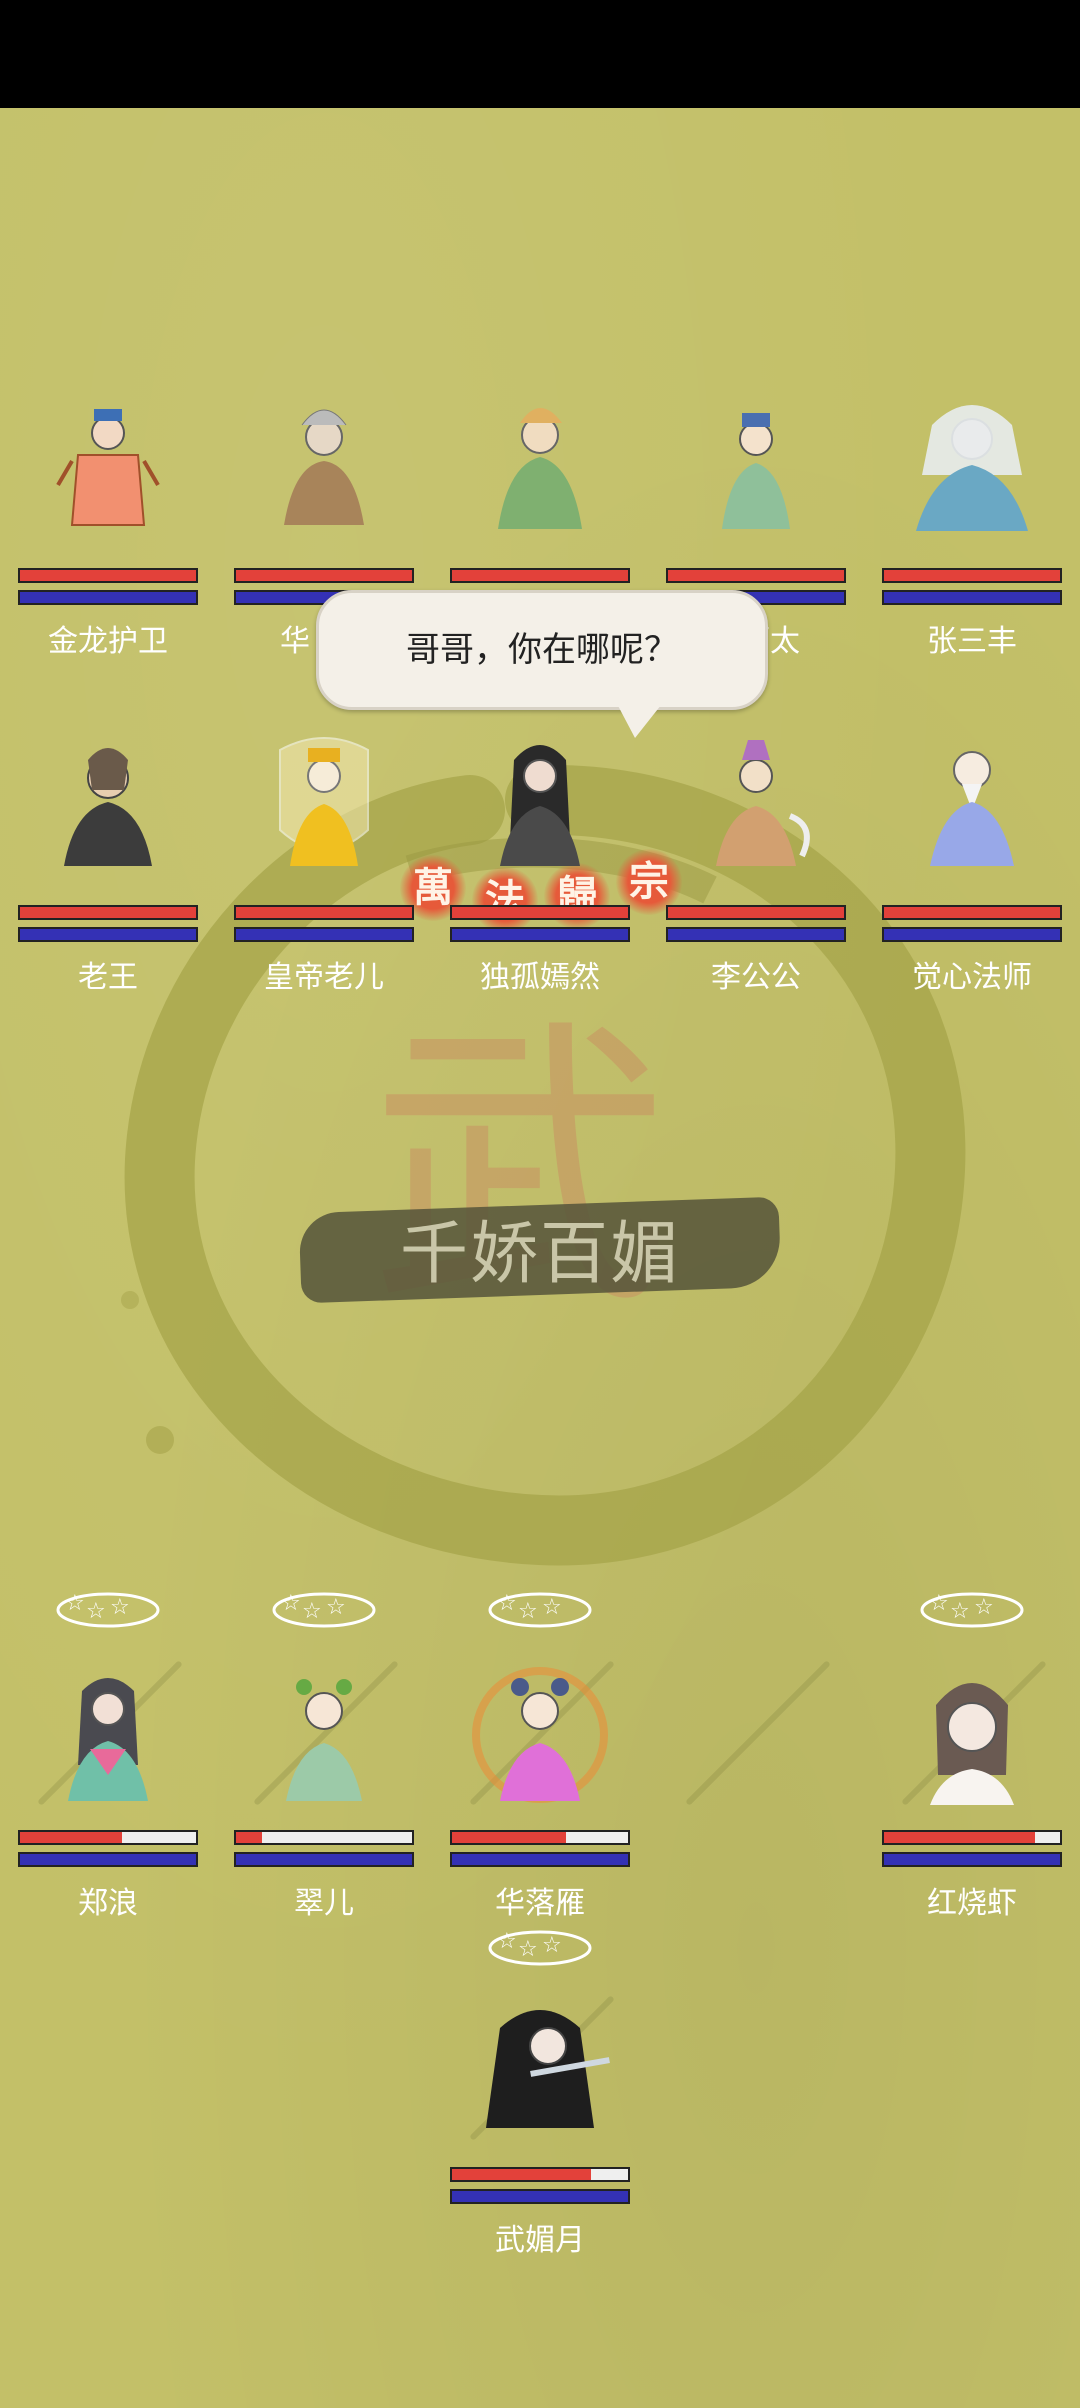  I want to click on party-card-zheng-lang, so click(108, 1750).